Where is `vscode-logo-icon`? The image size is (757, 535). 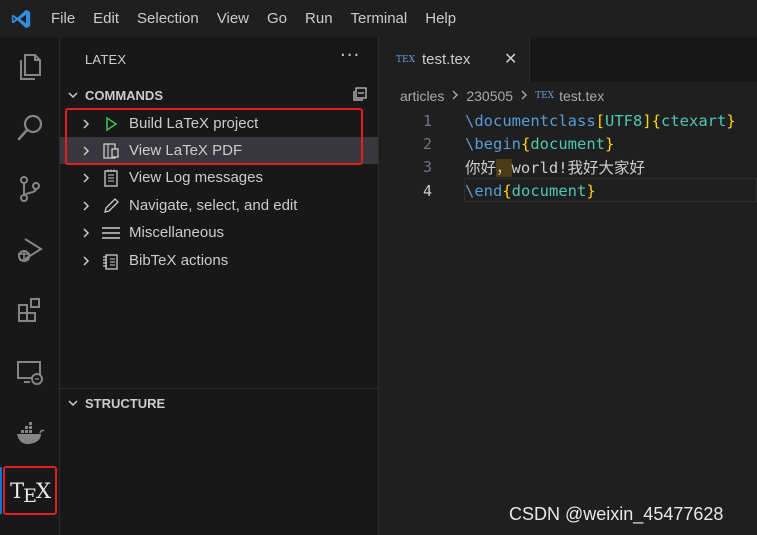
vscode-logo-icon is located at coordinates (21, 18).